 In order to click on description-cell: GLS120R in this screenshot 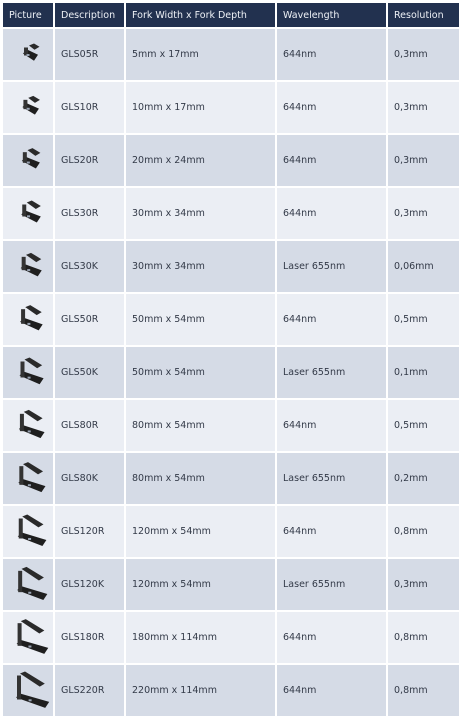, I will do `click(89, 531)`.